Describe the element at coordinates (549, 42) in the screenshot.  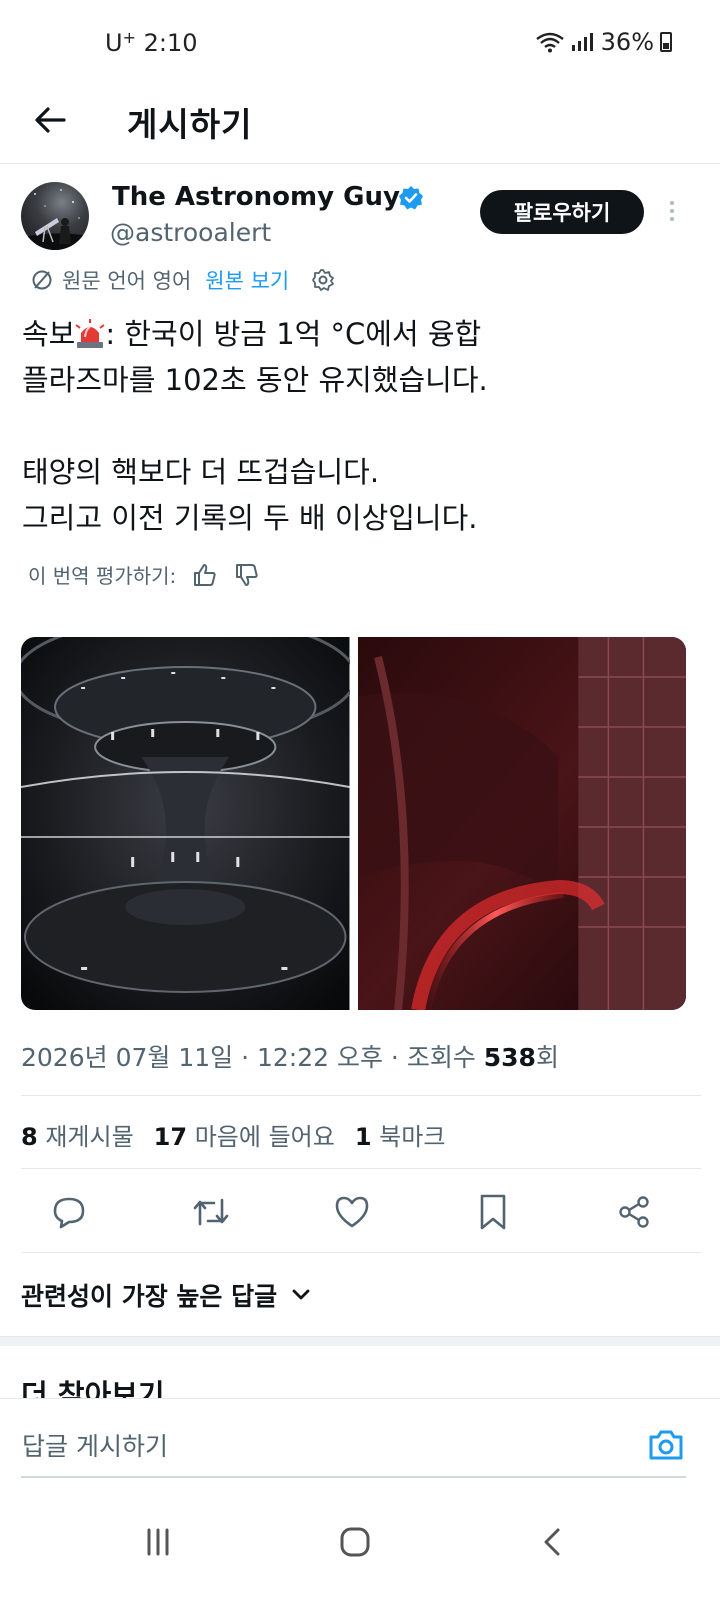
I see `wifi-icon` at that location.